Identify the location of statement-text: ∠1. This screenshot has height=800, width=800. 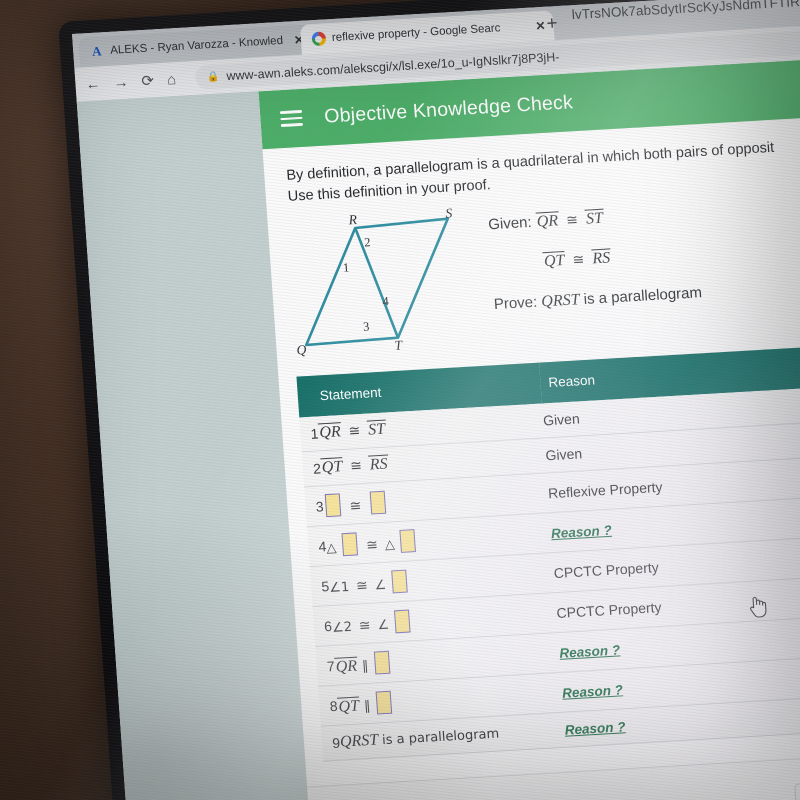
(339, 588).